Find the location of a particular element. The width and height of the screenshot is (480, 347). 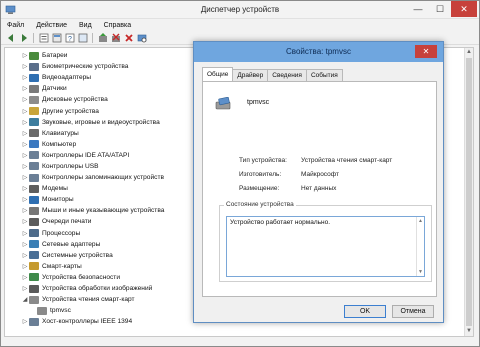

dialog-close-button: ✕ is located at coordinates (426, 51).